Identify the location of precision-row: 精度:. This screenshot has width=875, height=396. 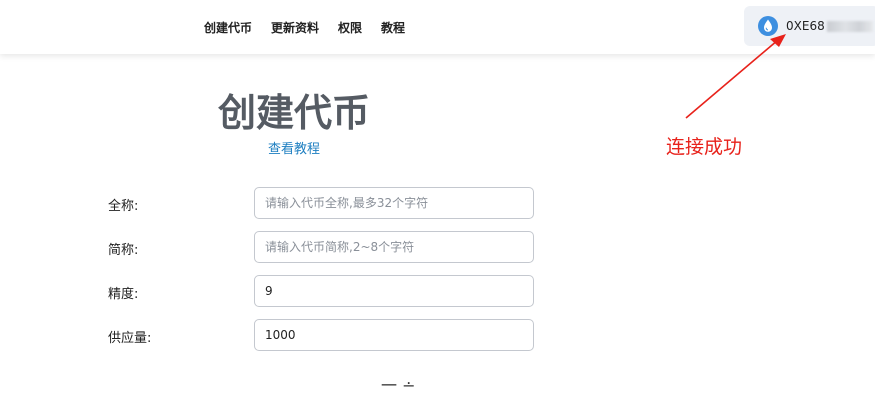
(437, 291).